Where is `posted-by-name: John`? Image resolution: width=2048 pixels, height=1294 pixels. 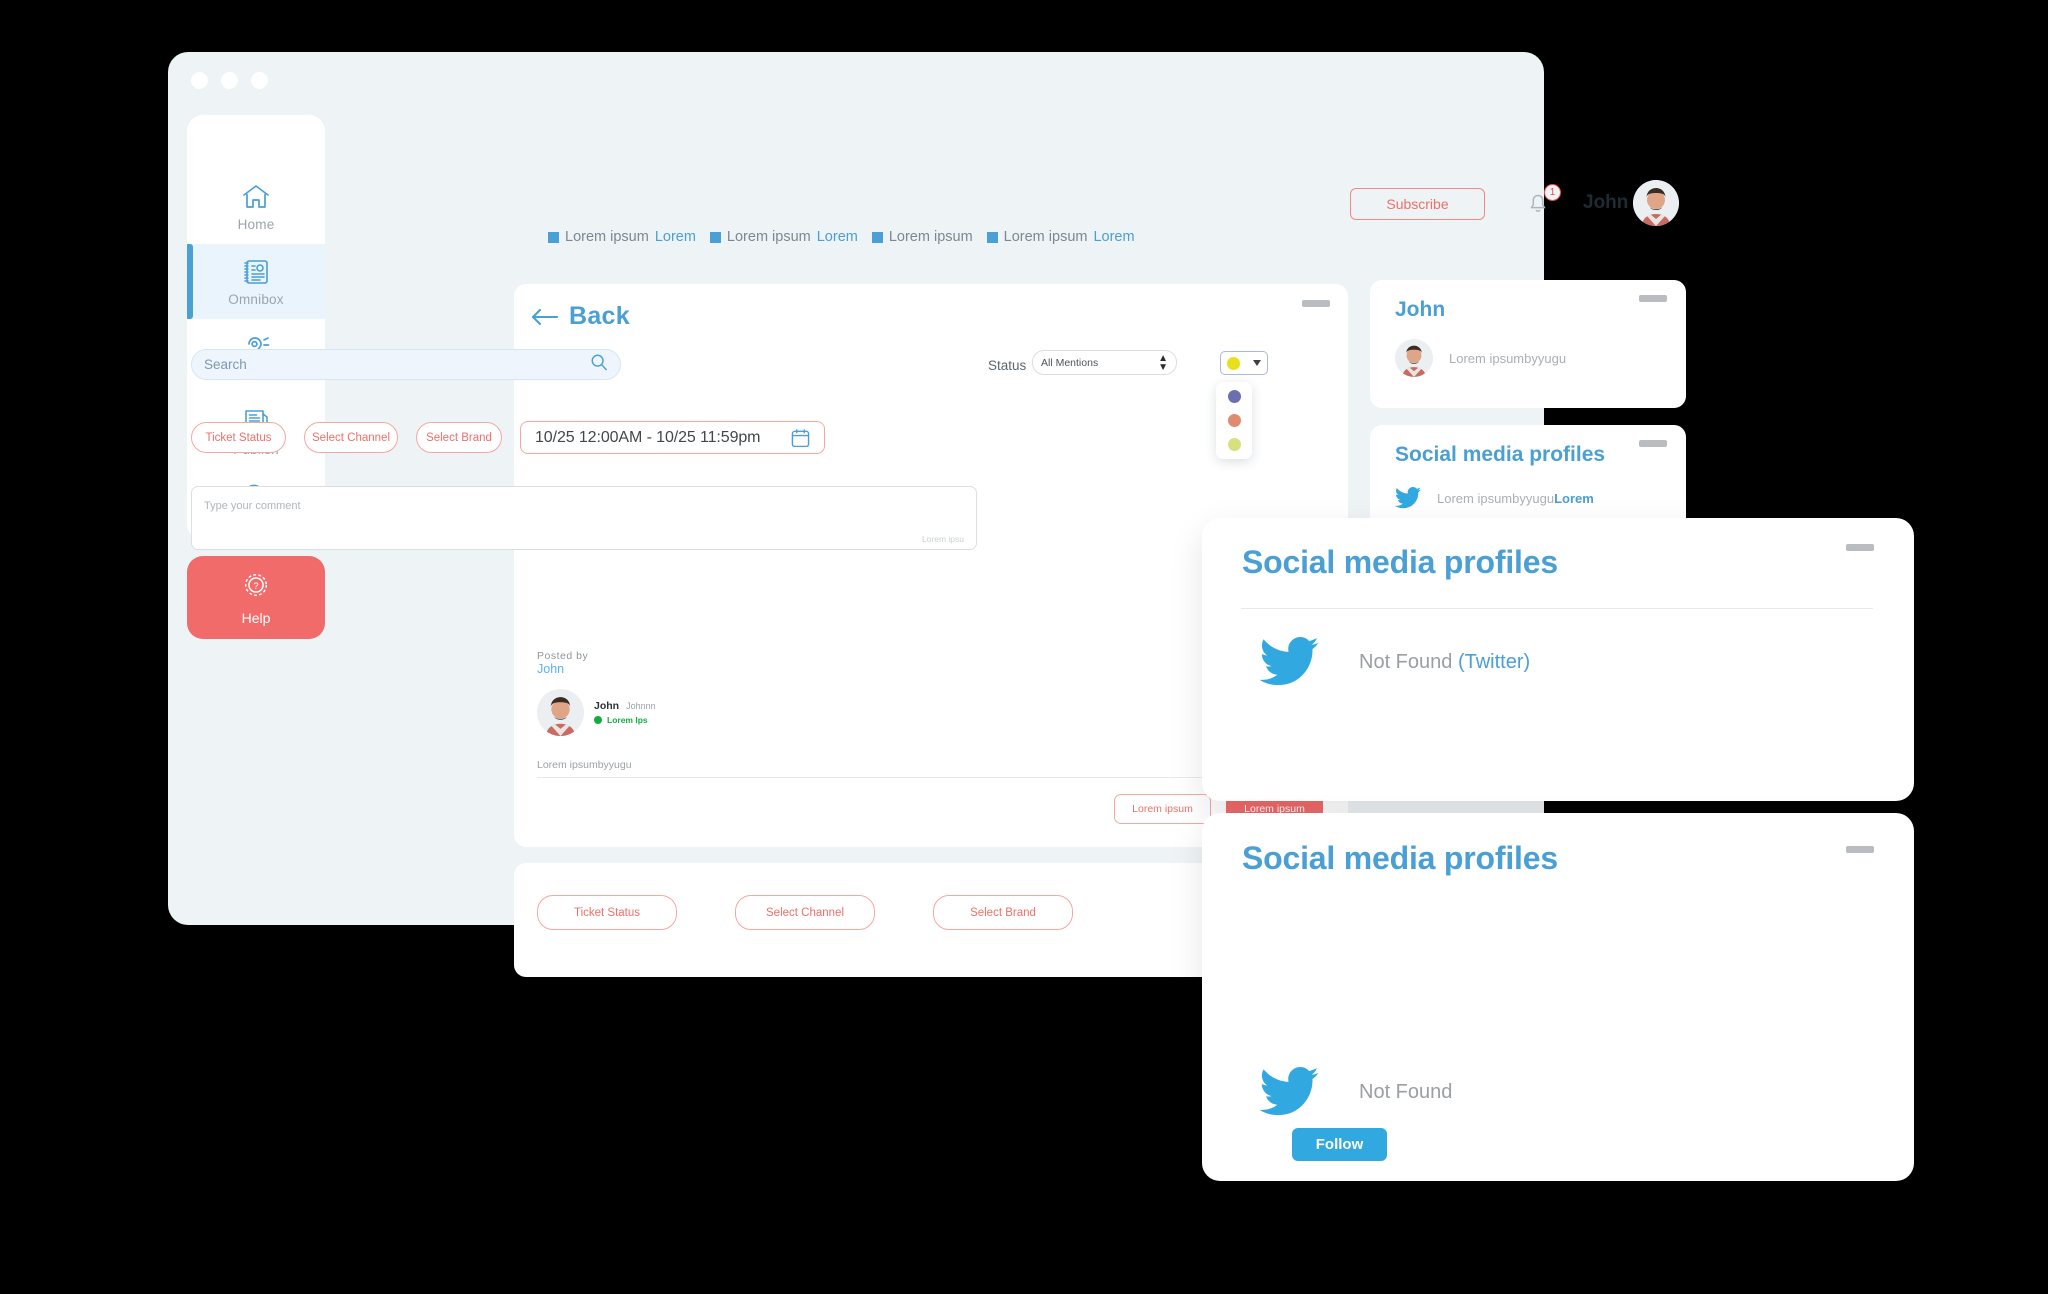
posted-by-name: John is located at coordinates (550, 669).